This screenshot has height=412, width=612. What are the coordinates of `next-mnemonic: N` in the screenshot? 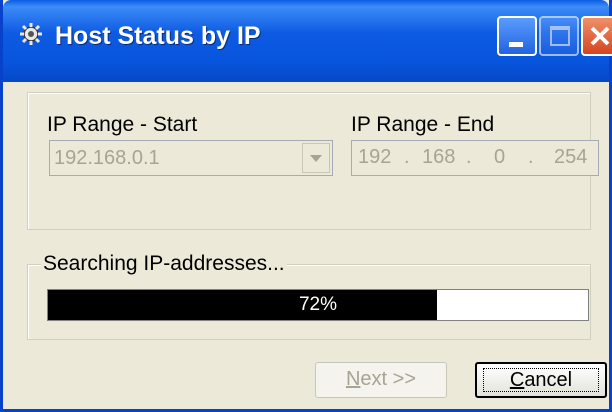 It's located at (353, 379).